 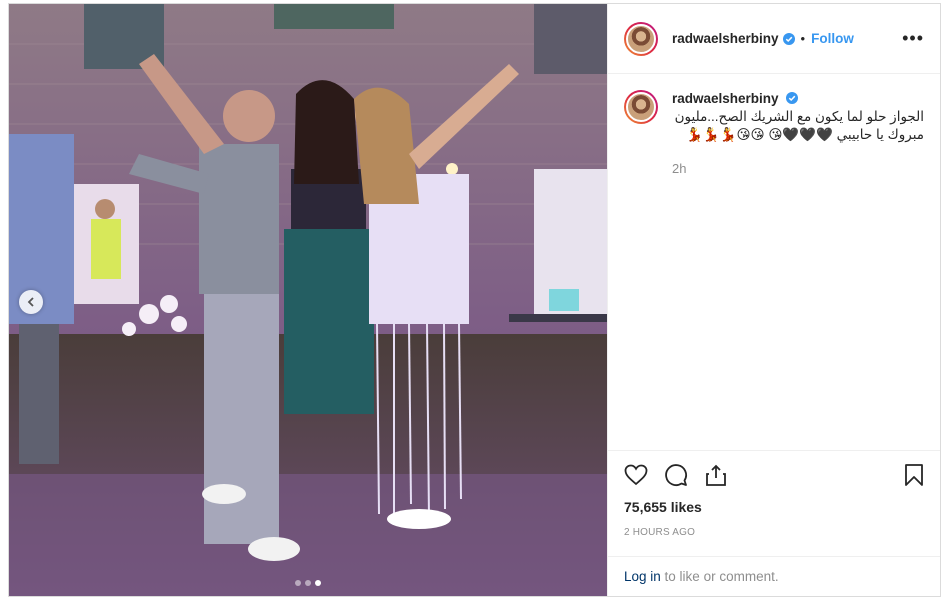 I want to click on share-button, so click(x=716, y=475).